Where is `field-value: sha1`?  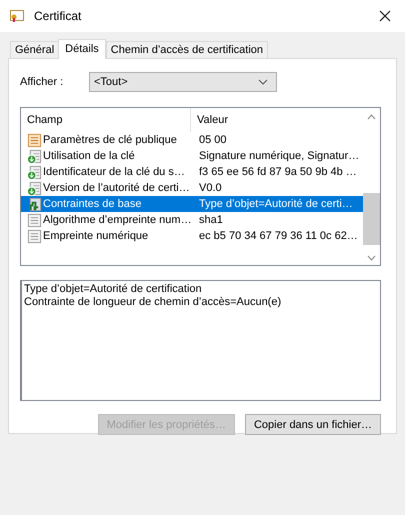
field-value: sha1 is located at coordinates (210, 220).